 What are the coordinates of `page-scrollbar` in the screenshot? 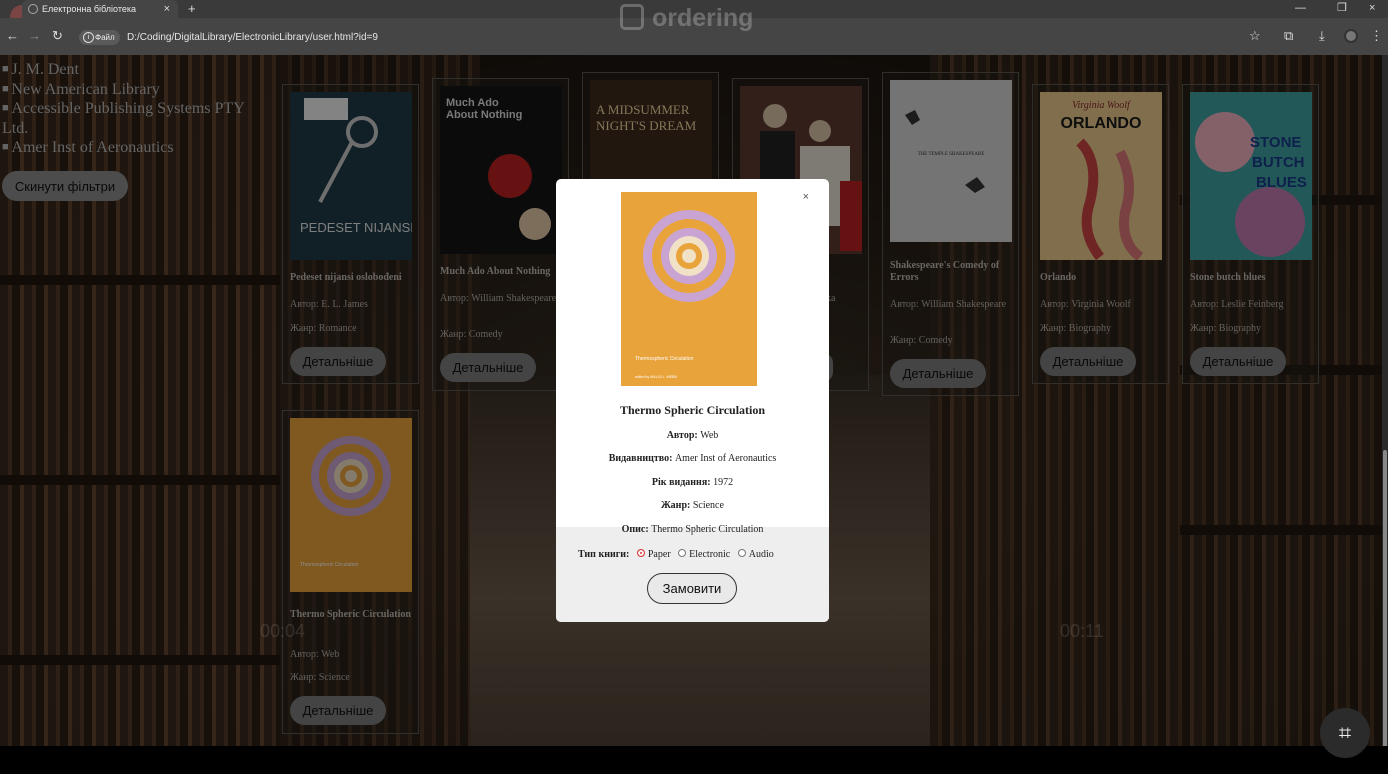 It's located at (1385, 414).